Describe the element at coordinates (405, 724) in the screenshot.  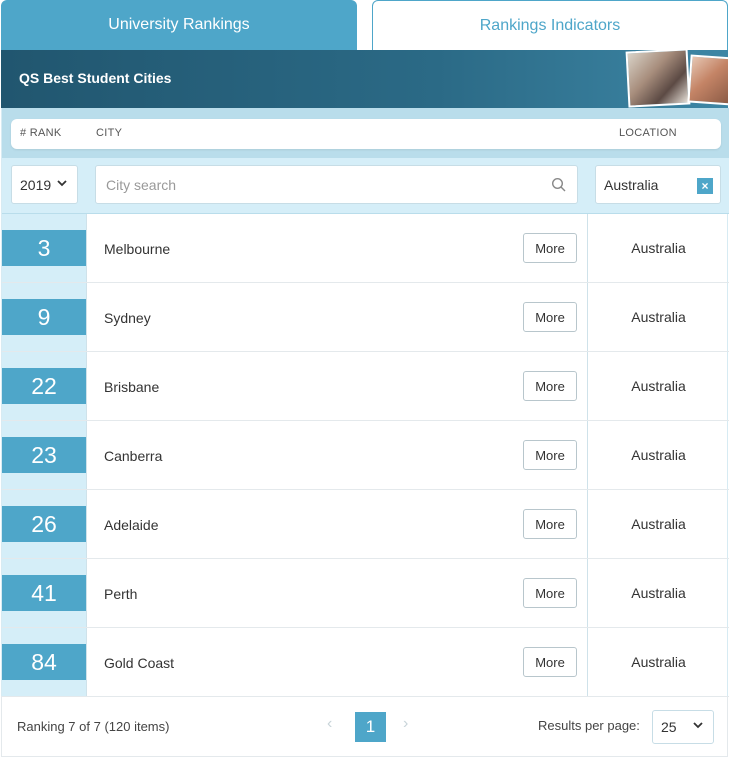
I see `next-page-icon: ›` at that location.